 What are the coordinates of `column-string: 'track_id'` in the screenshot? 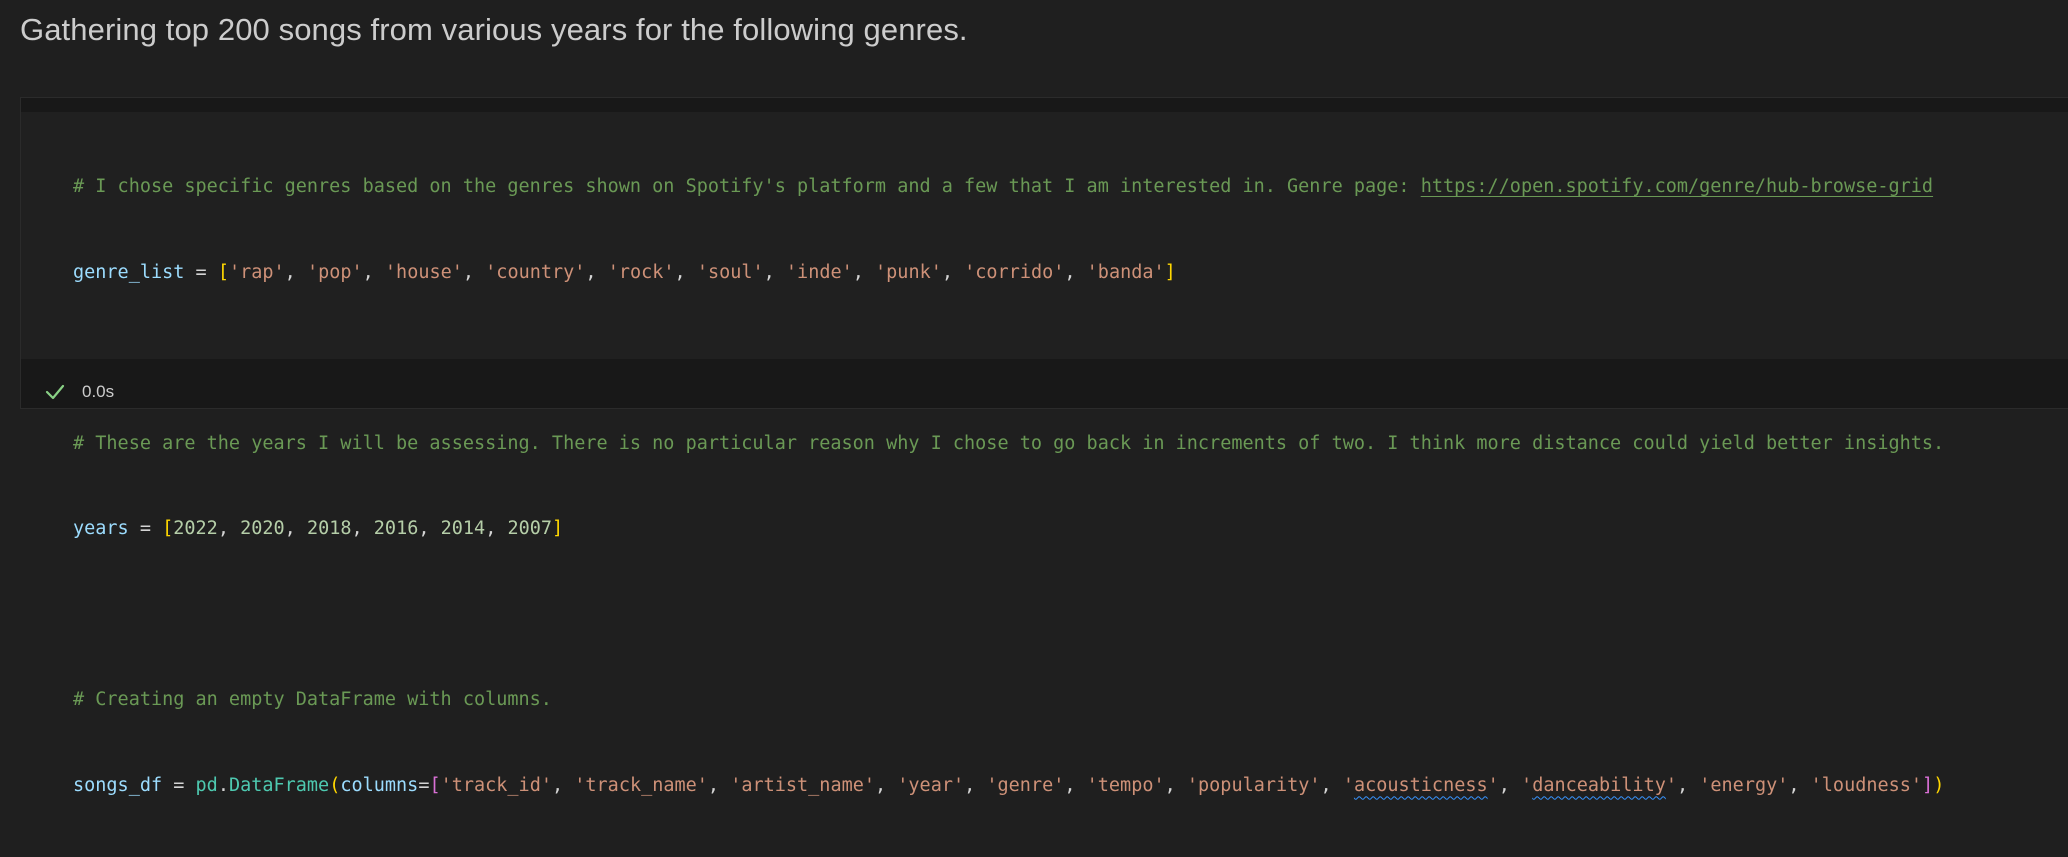 It's located at (496, 785).